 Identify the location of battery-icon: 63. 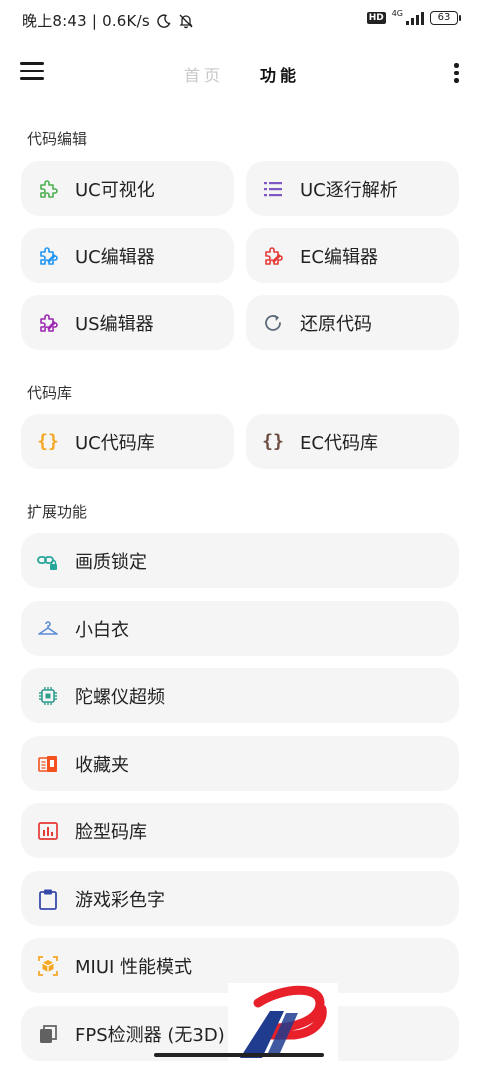
(445, 18).